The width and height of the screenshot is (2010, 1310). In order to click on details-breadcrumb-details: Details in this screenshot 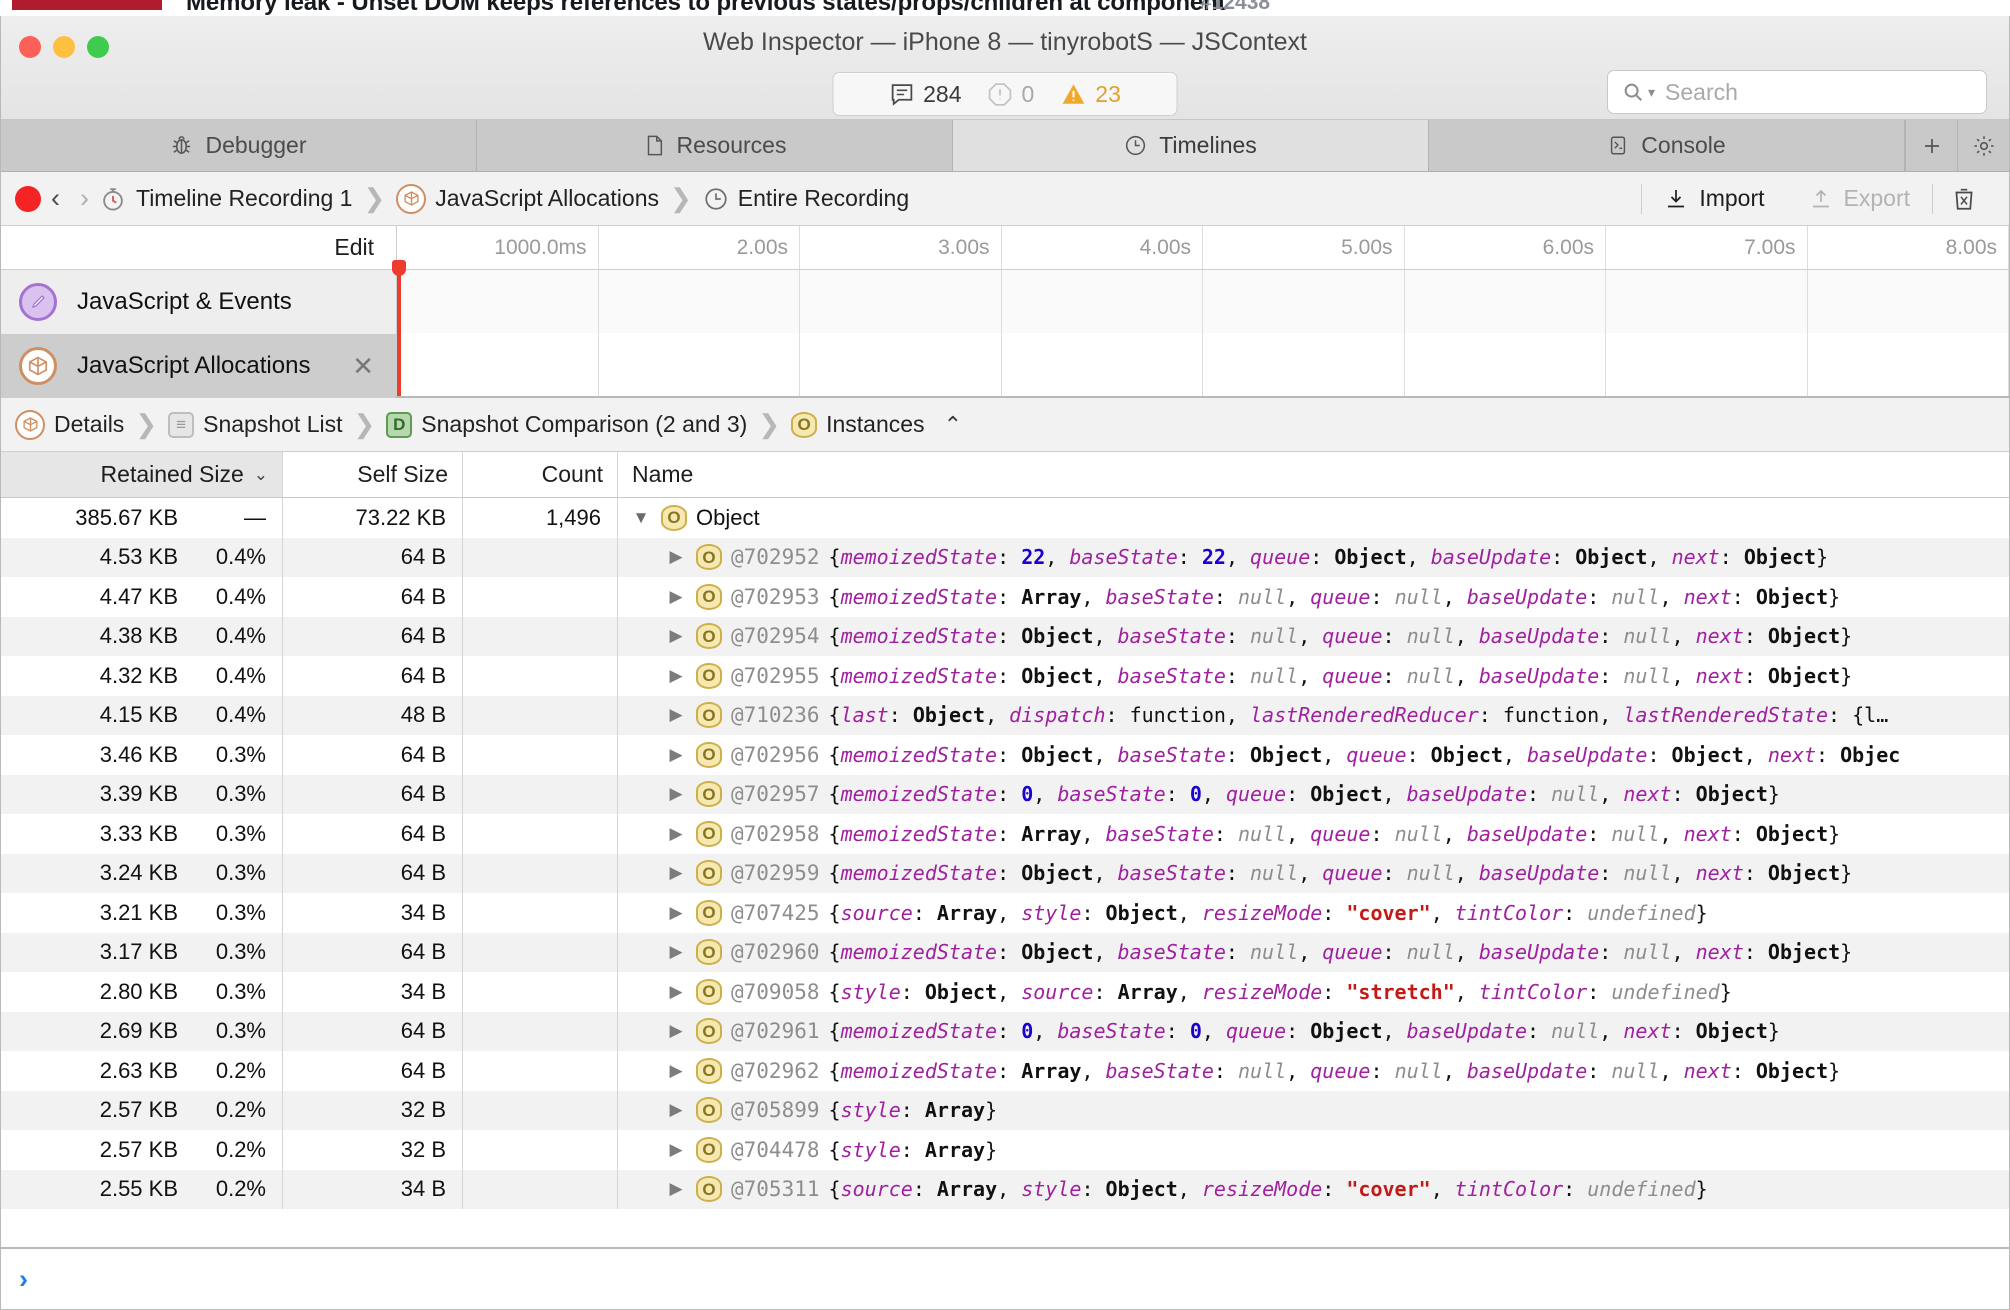, I will do `click(69, 424)`.